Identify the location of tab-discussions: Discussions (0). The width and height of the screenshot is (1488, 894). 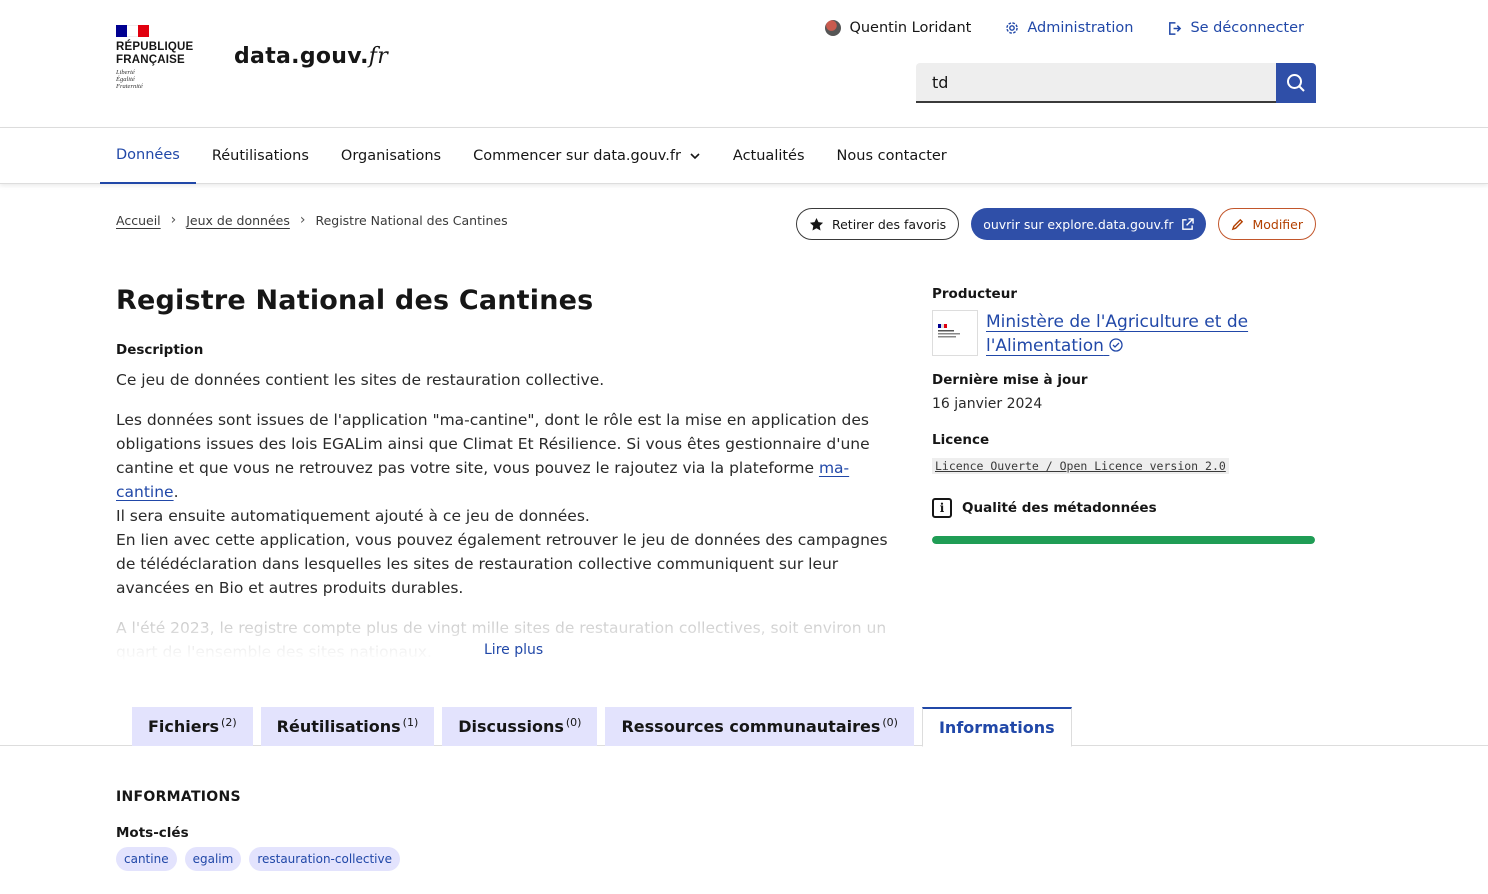
(520, 726).